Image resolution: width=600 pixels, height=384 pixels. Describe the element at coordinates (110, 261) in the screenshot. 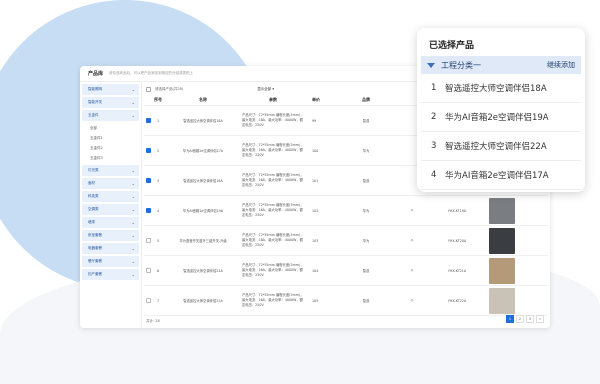

I see `sidebar-item: 餐厅套餐 ⌄` at that location.